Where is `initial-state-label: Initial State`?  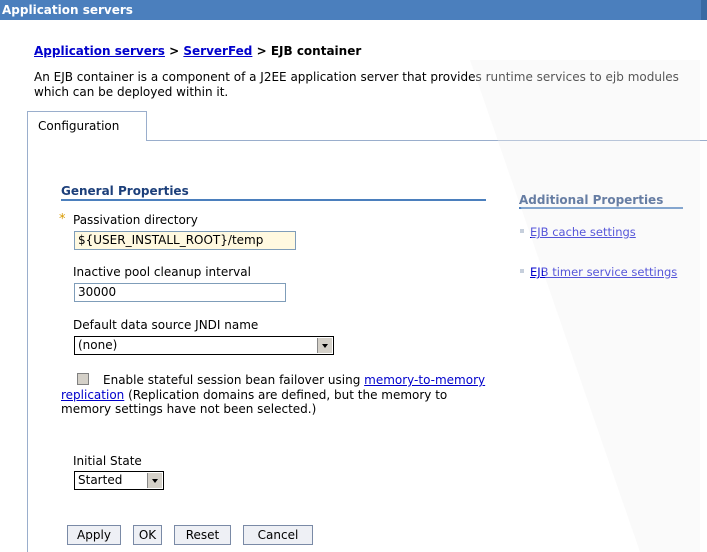 initial-state-label: Initial State is located at coordinates (107, 461).